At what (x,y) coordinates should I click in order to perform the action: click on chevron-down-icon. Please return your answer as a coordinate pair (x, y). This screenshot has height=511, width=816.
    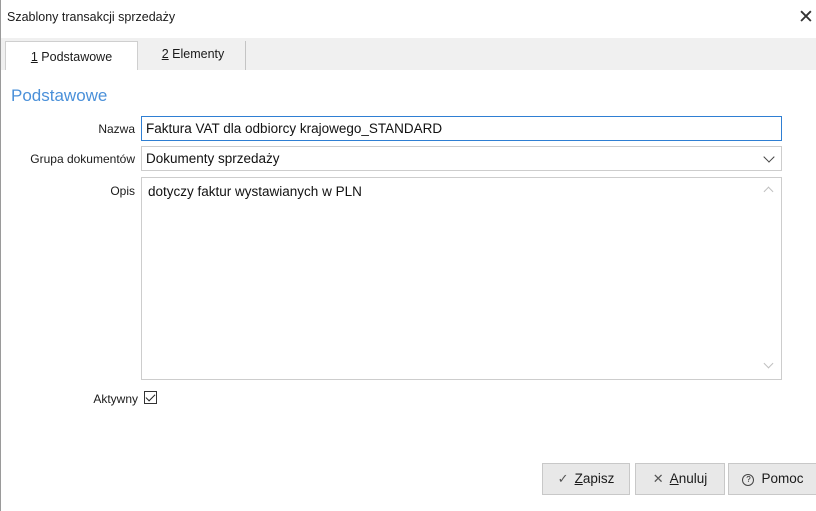
    Looking at the image, I should click on (769, 157).